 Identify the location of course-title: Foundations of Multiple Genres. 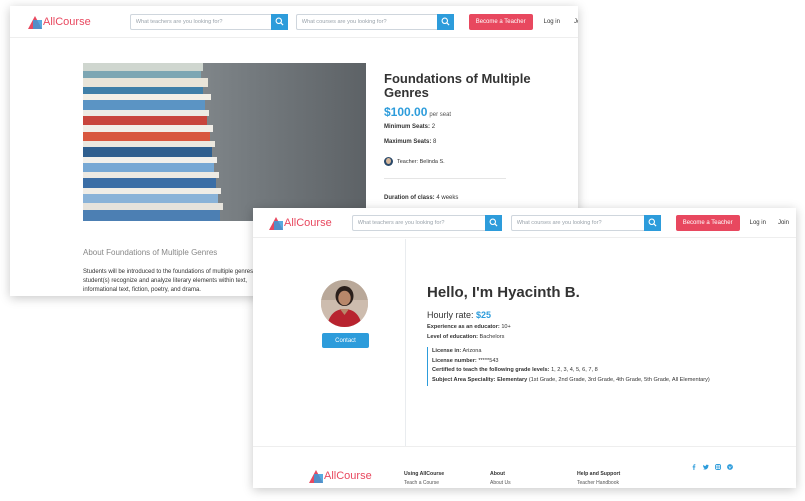
(457, 85).